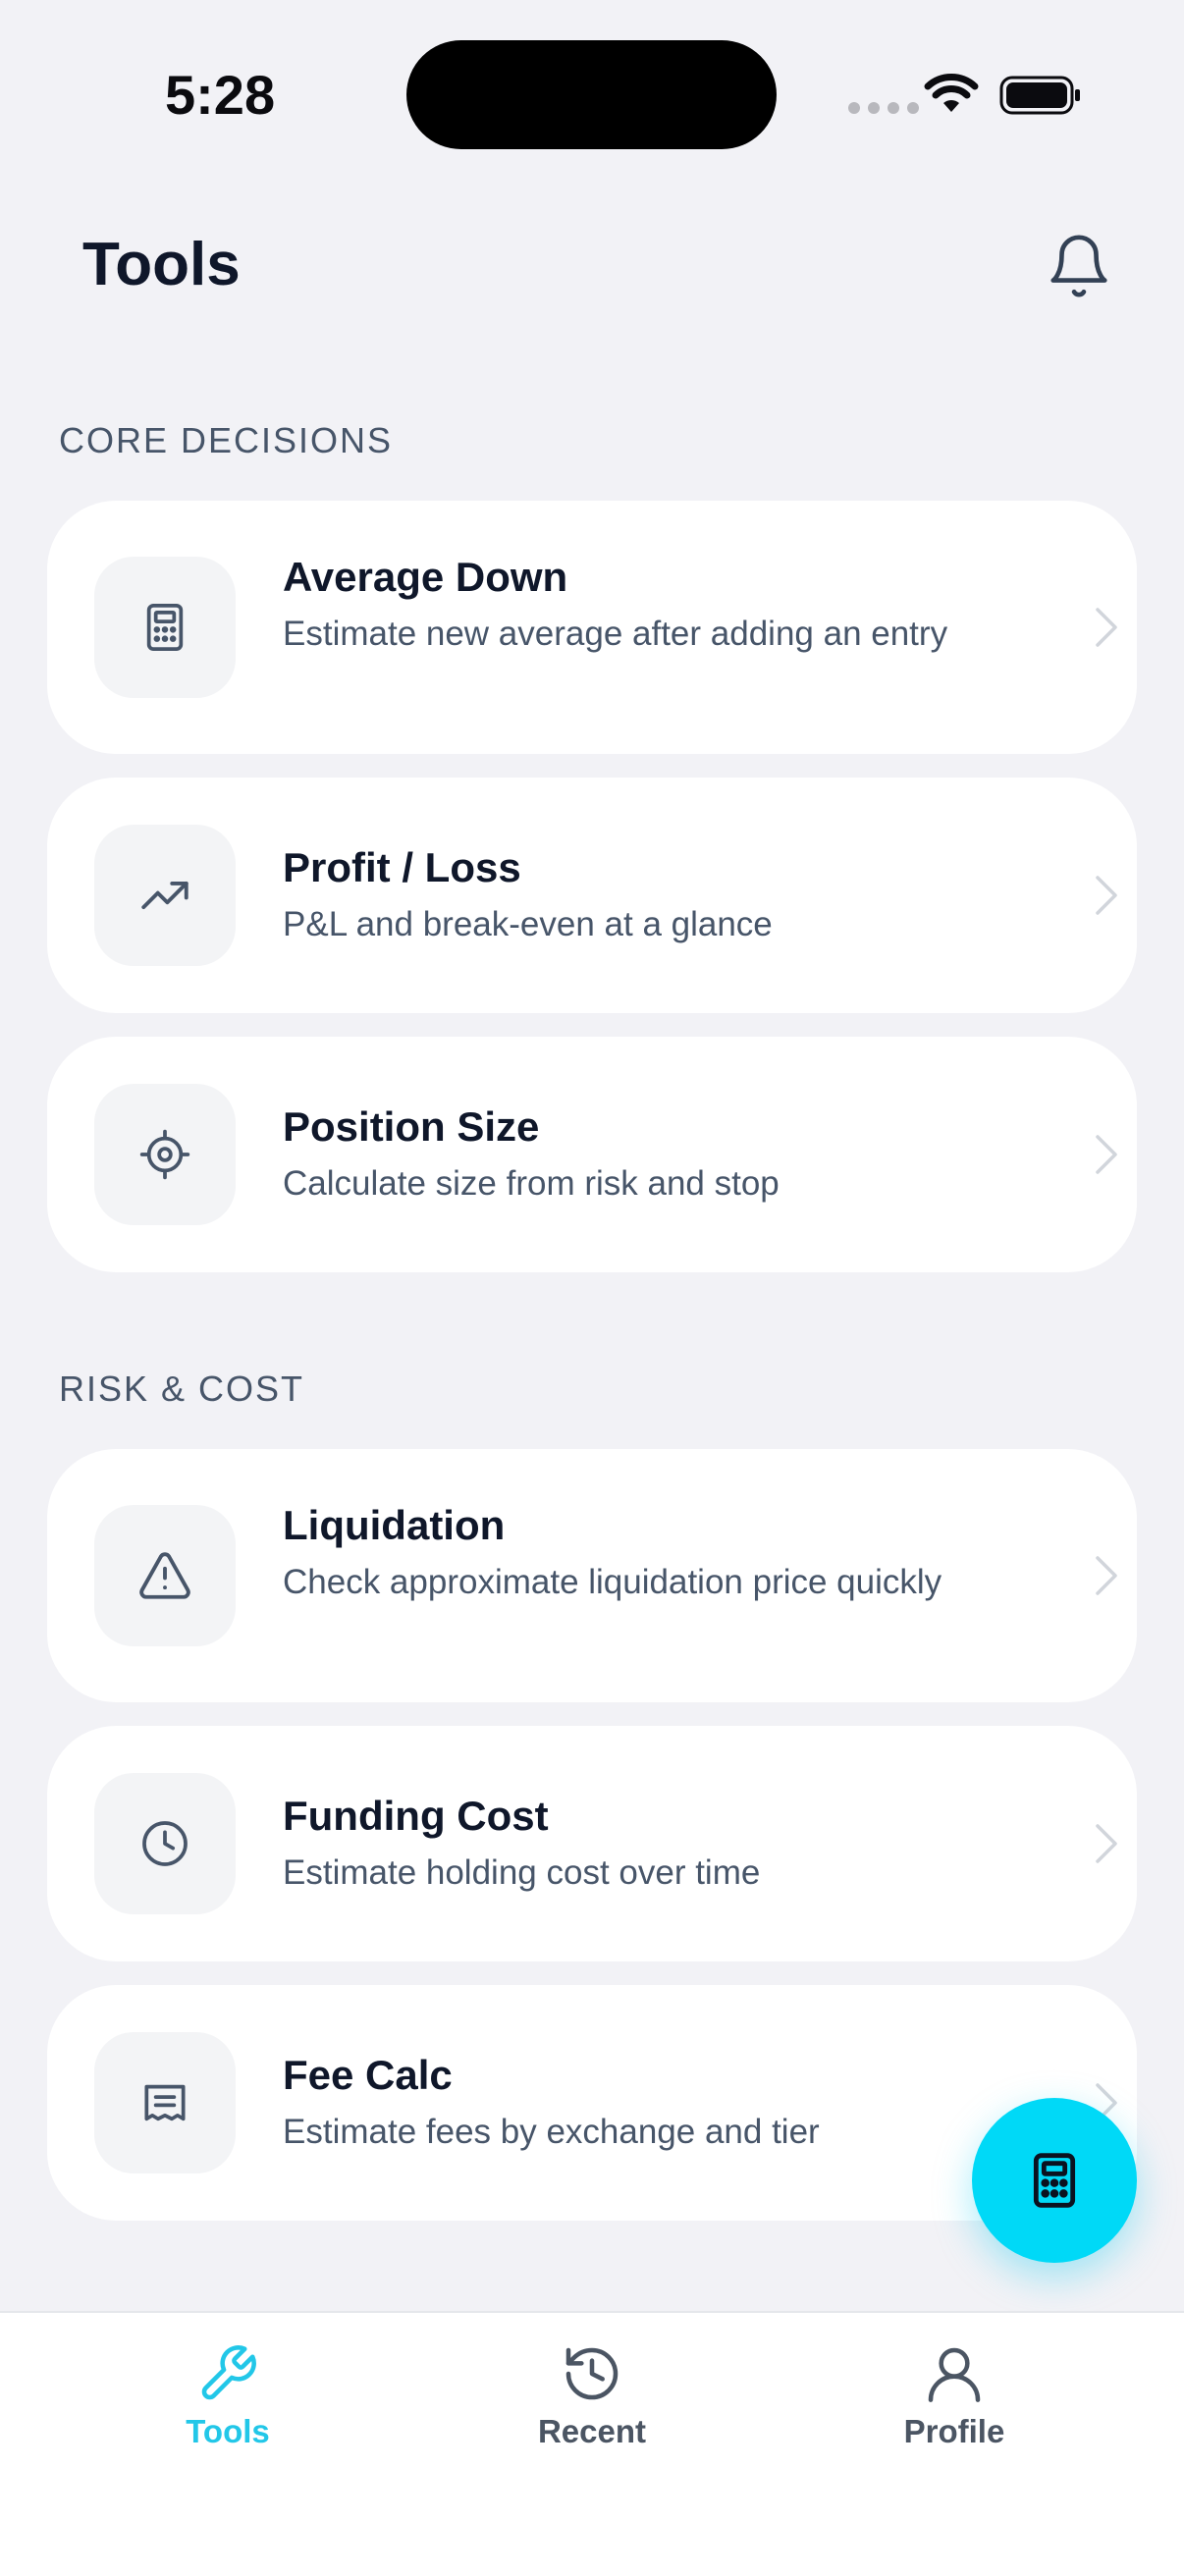 The height and width of the screenshot is (2576, 1184). Describe the element at coordinates (165, 1575) in the screenshot. I see `warning-icon` at that location.